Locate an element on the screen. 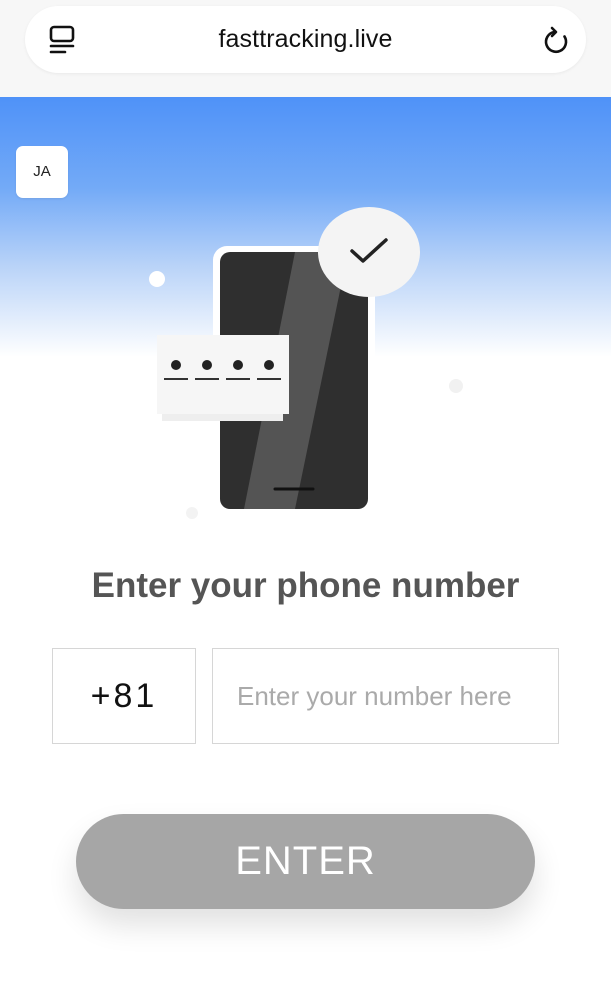  page-title: Enter your phone number is located at coordinates (305, 585).